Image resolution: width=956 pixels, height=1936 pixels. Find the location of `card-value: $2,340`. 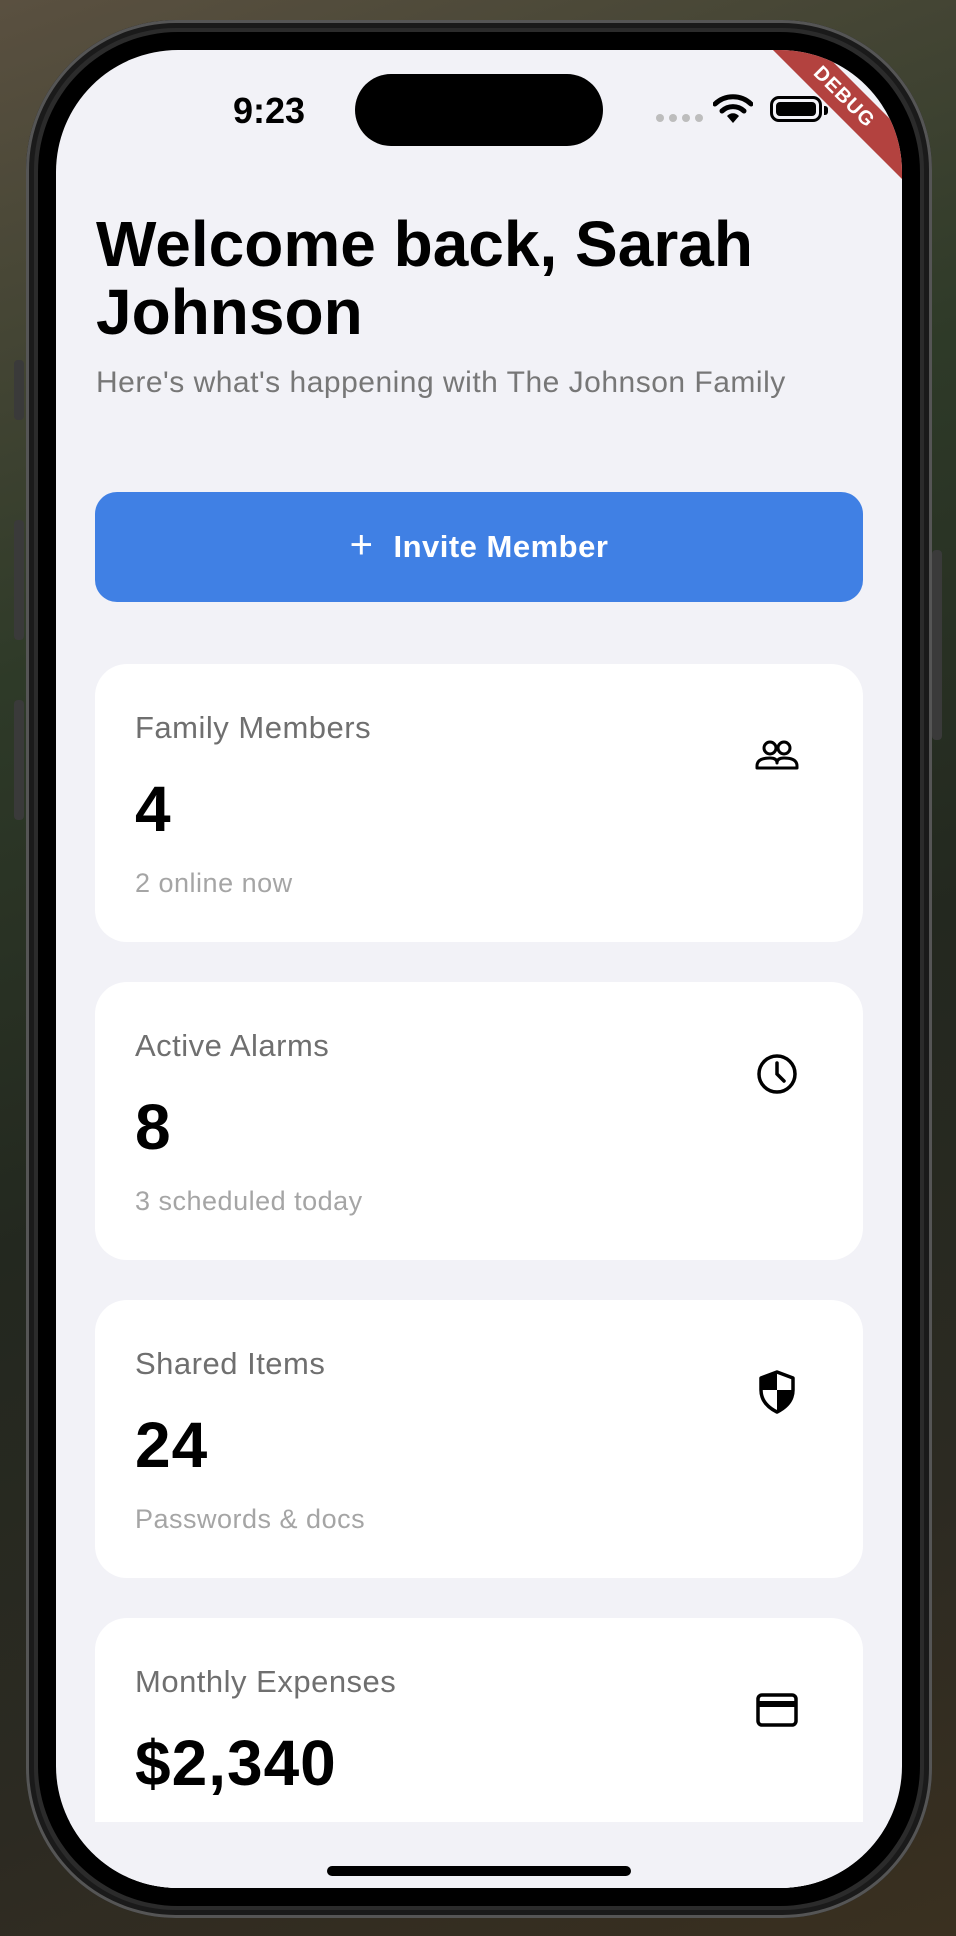

card-value: $2,340 is located at coordinates (236, 1763).